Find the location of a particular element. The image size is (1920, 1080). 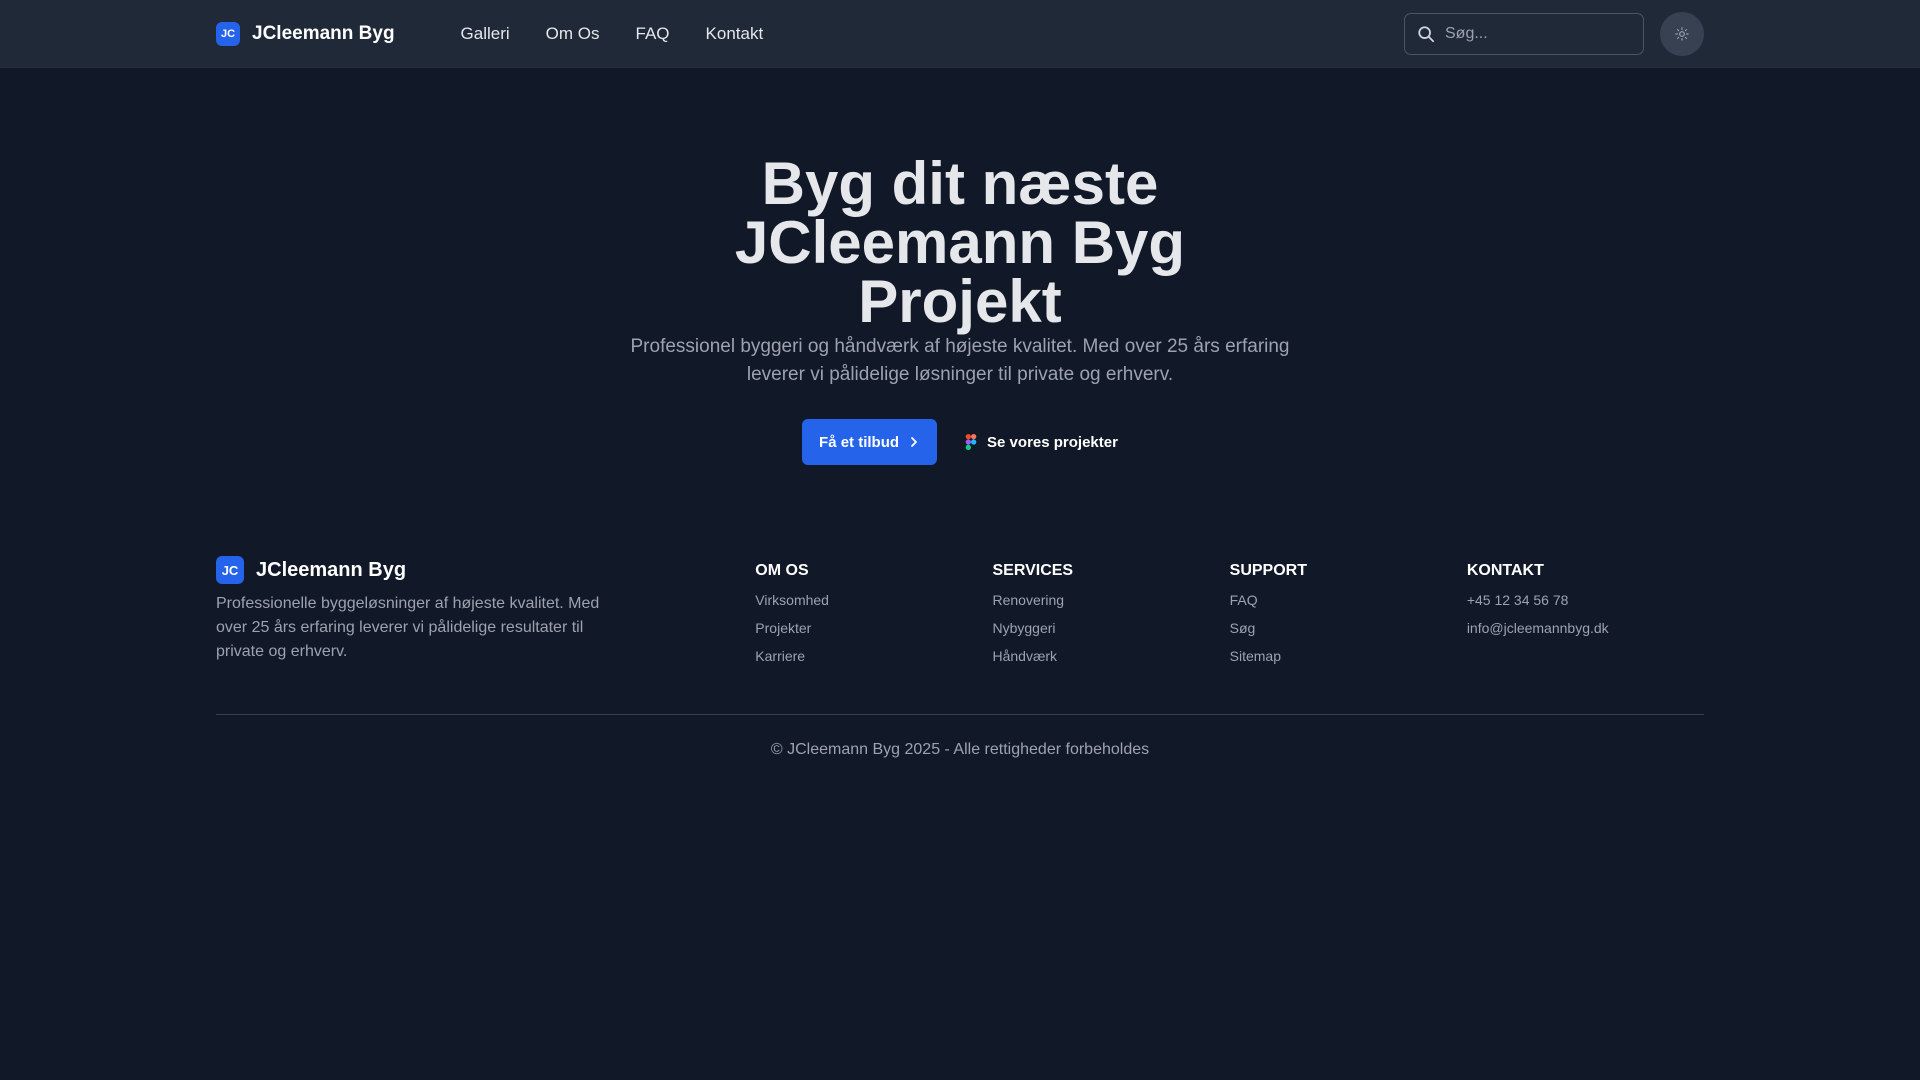

footer-link-nybyggeri: Nybyggeri is located at coordinates (1023, 628).